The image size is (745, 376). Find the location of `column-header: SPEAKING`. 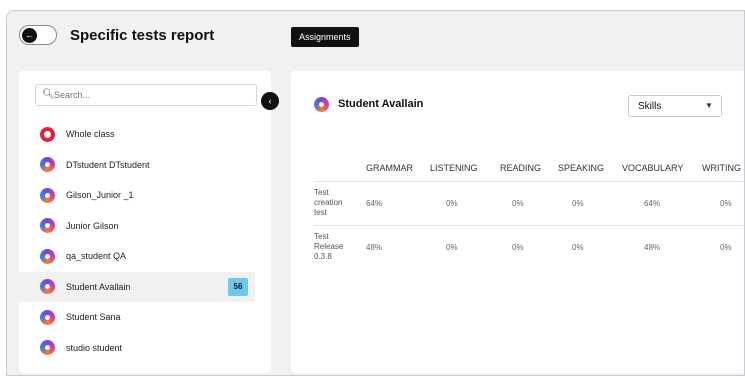

column-header: SPEAKING is located at coordinates (581, 167).